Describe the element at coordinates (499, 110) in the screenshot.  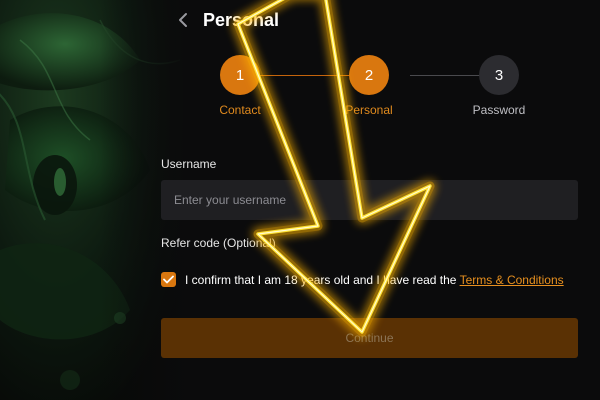
I see `step-label-password: Password` at that location.